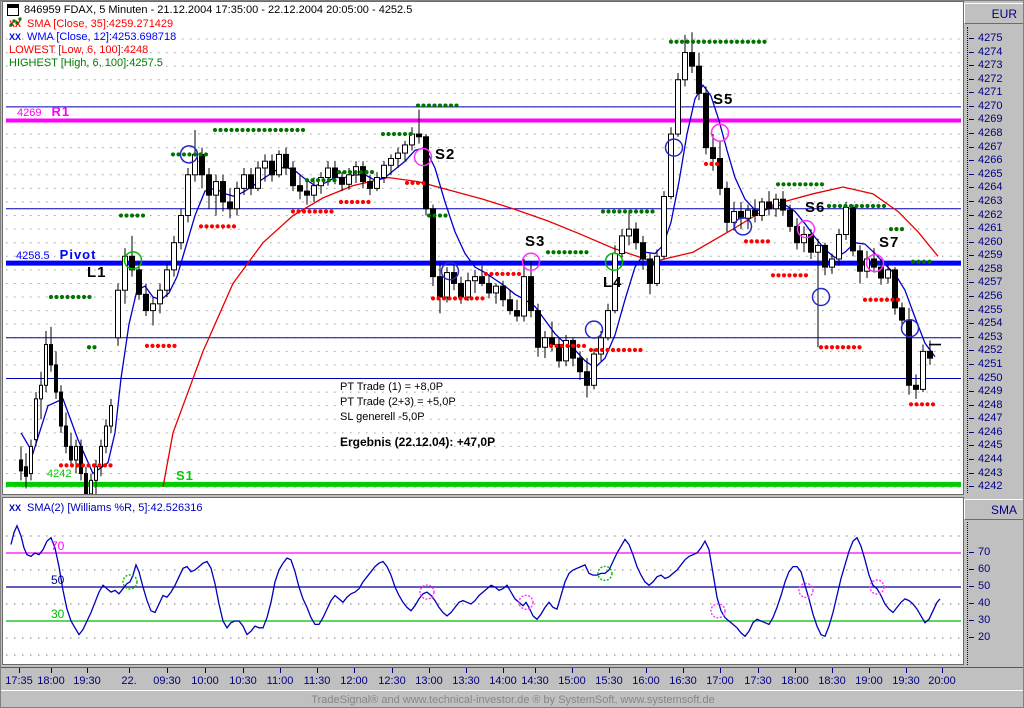 The width and height of the screenshot is (1024, 708). What do you see at coordinates (993, 13) in the screenshot?
I see `price-axis-unit: EUR` at bounding box center [993, 13].